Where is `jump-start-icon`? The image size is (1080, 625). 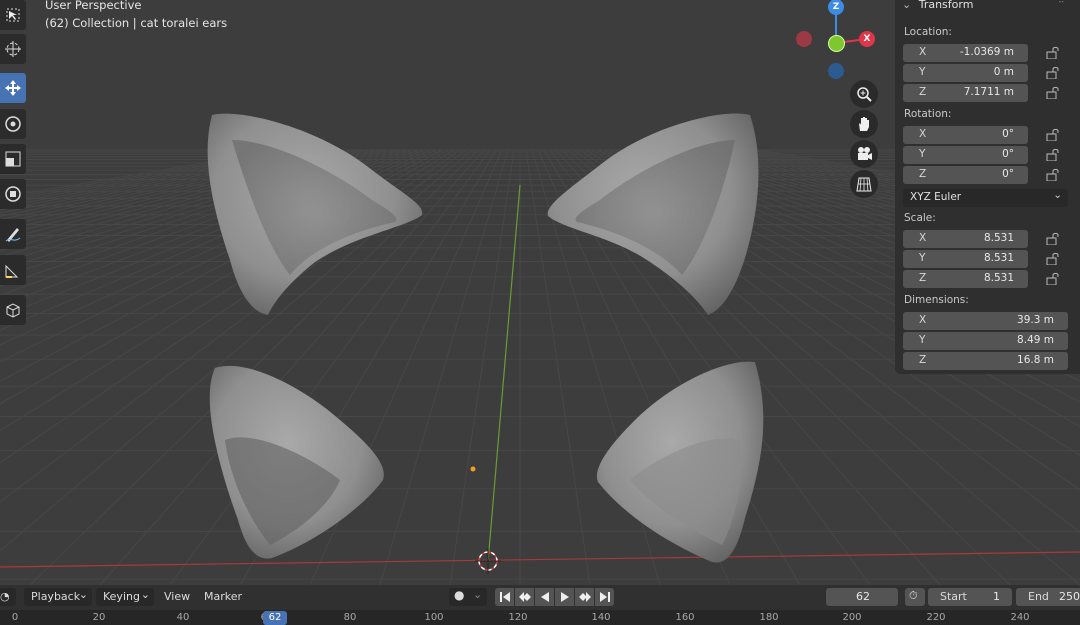
jump-start-icon is located at coordinates (504, 597).